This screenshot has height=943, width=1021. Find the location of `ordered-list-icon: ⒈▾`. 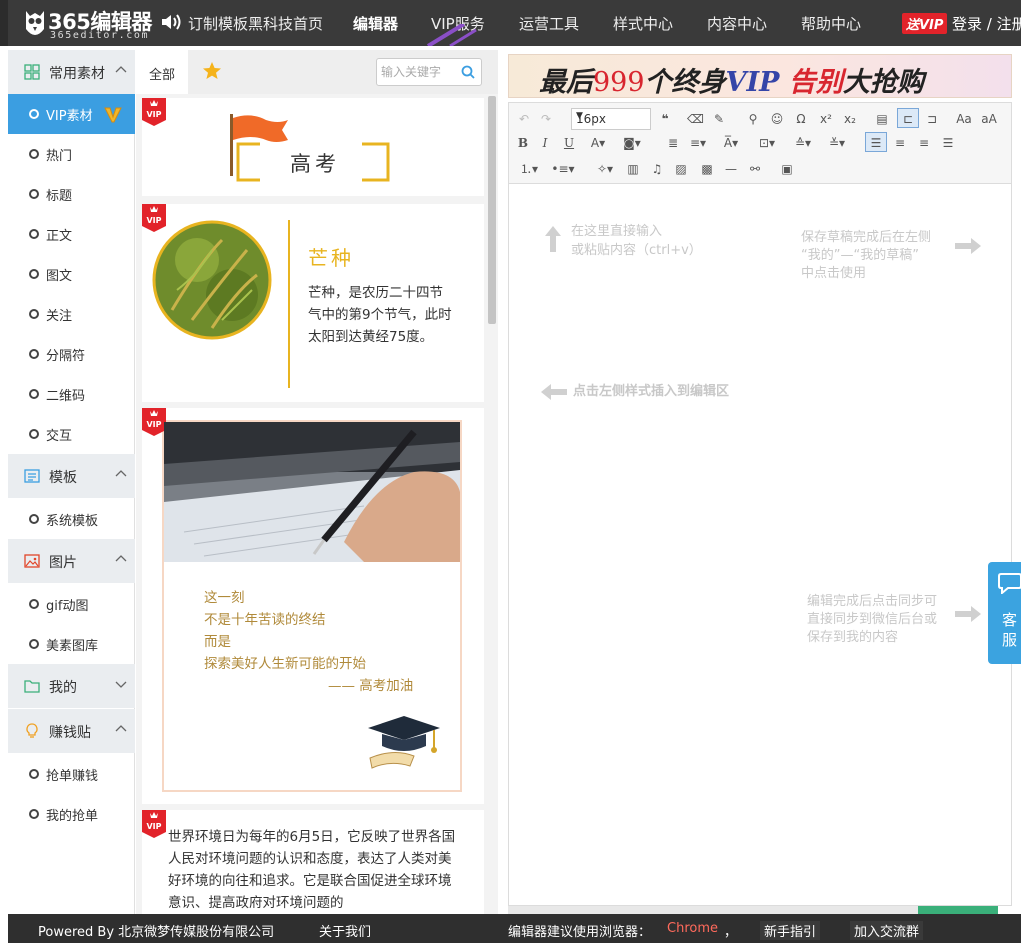

ordered-list-icon: ⒈▾ is located at coordinates (529, 169).